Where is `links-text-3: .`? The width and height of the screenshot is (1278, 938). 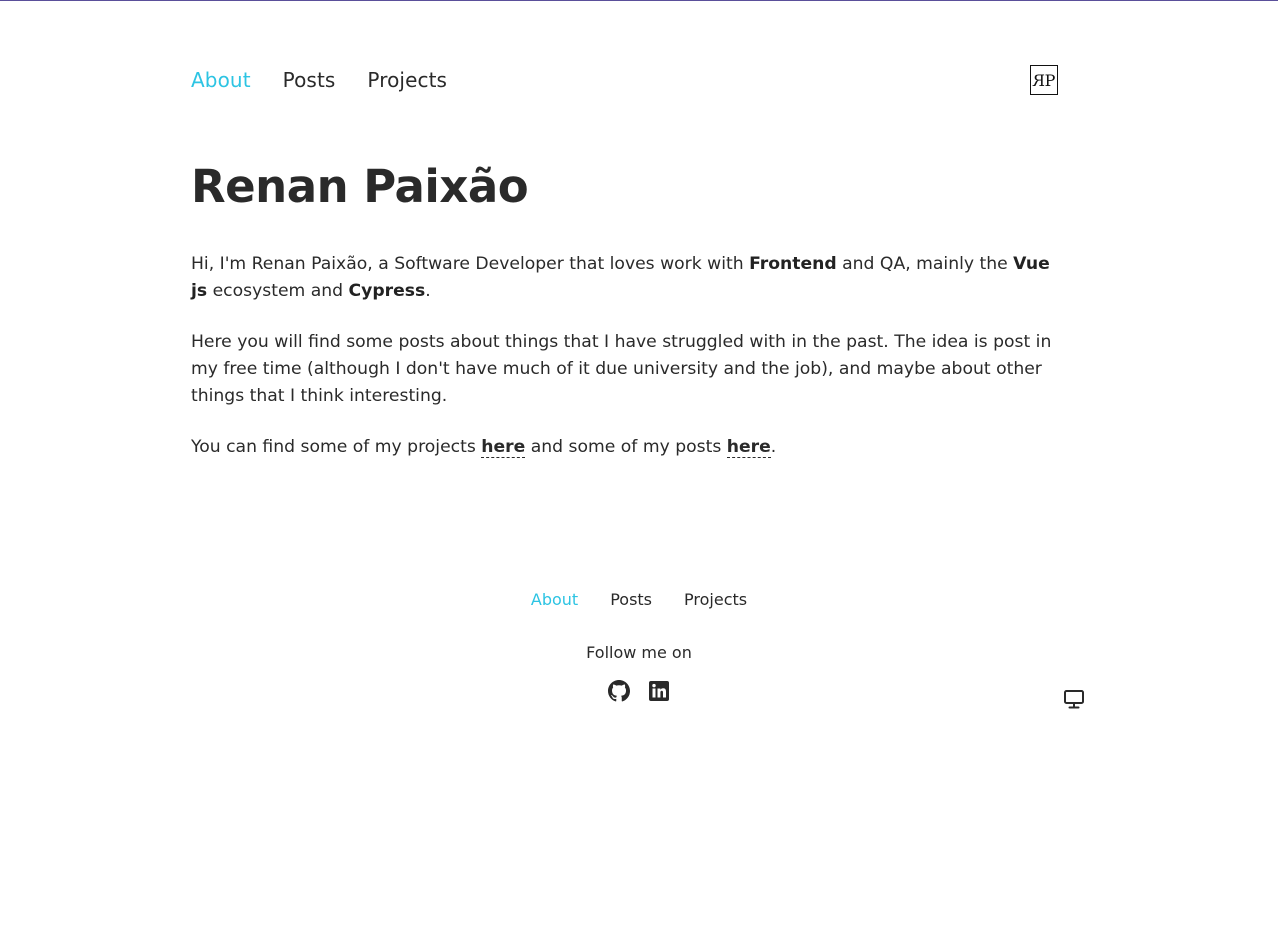
links-text-3: . is located at coordinates (773, 447).